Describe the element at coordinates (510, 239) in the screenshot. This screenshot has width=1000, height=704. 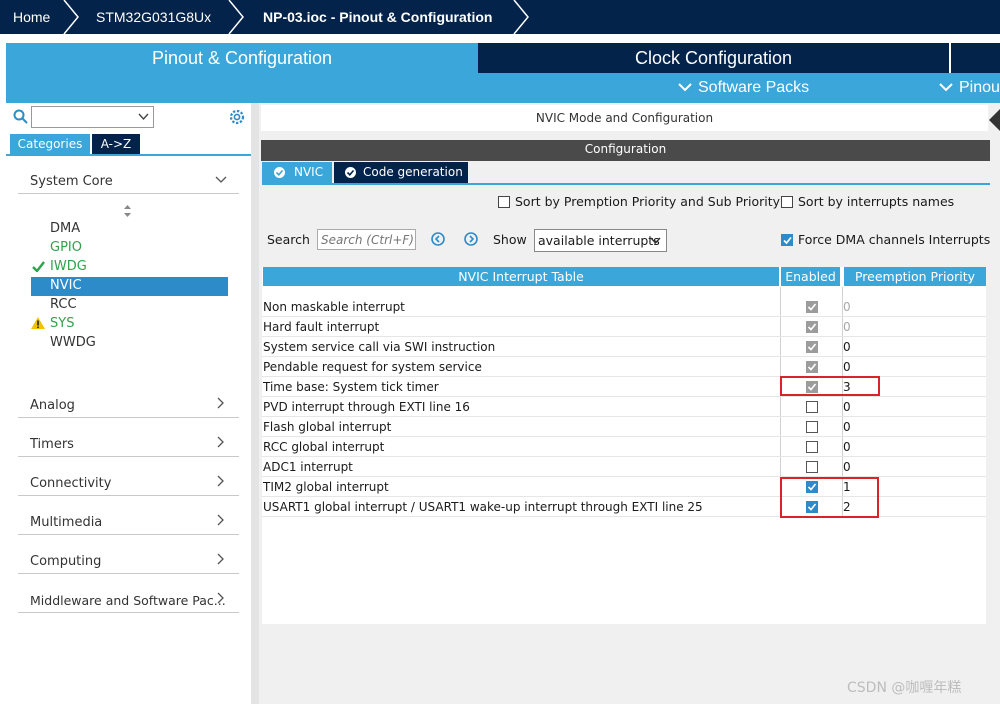
I see `show-label: Show` at that location.